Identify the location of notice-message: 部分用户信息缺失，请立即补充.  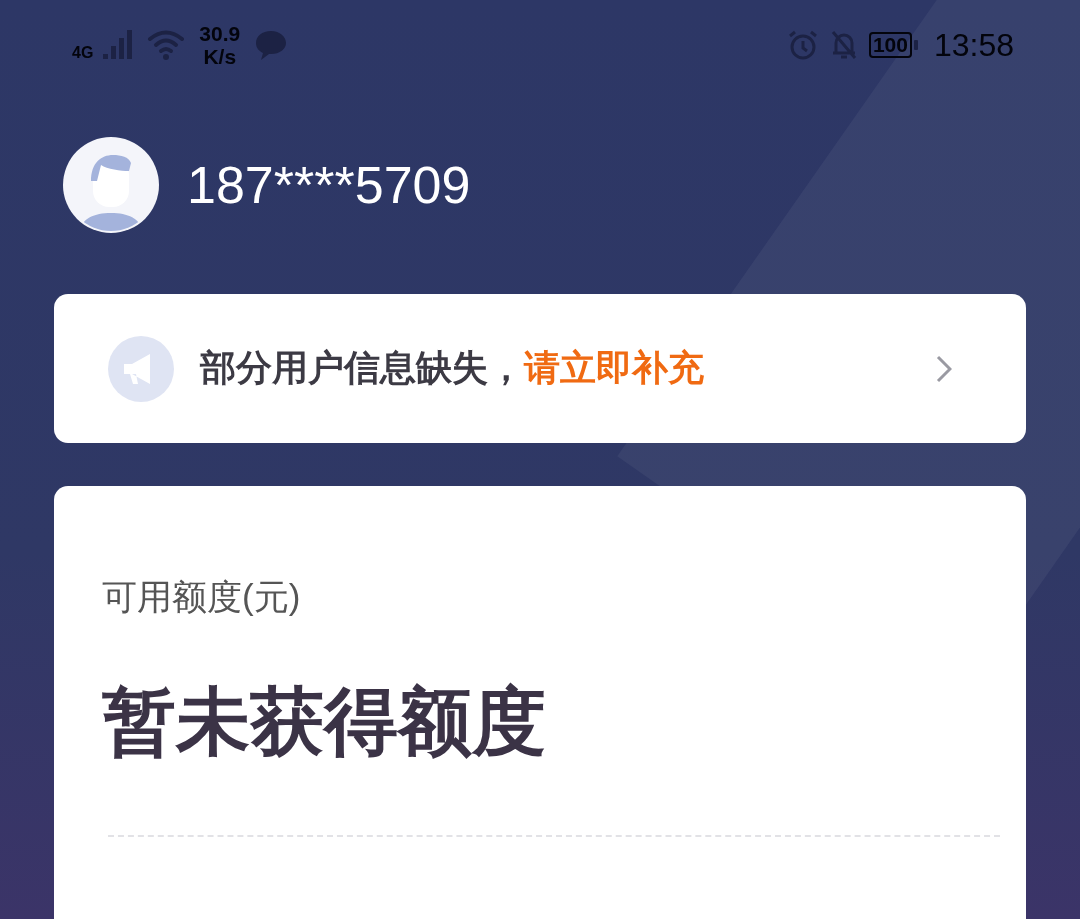
(452, 368).